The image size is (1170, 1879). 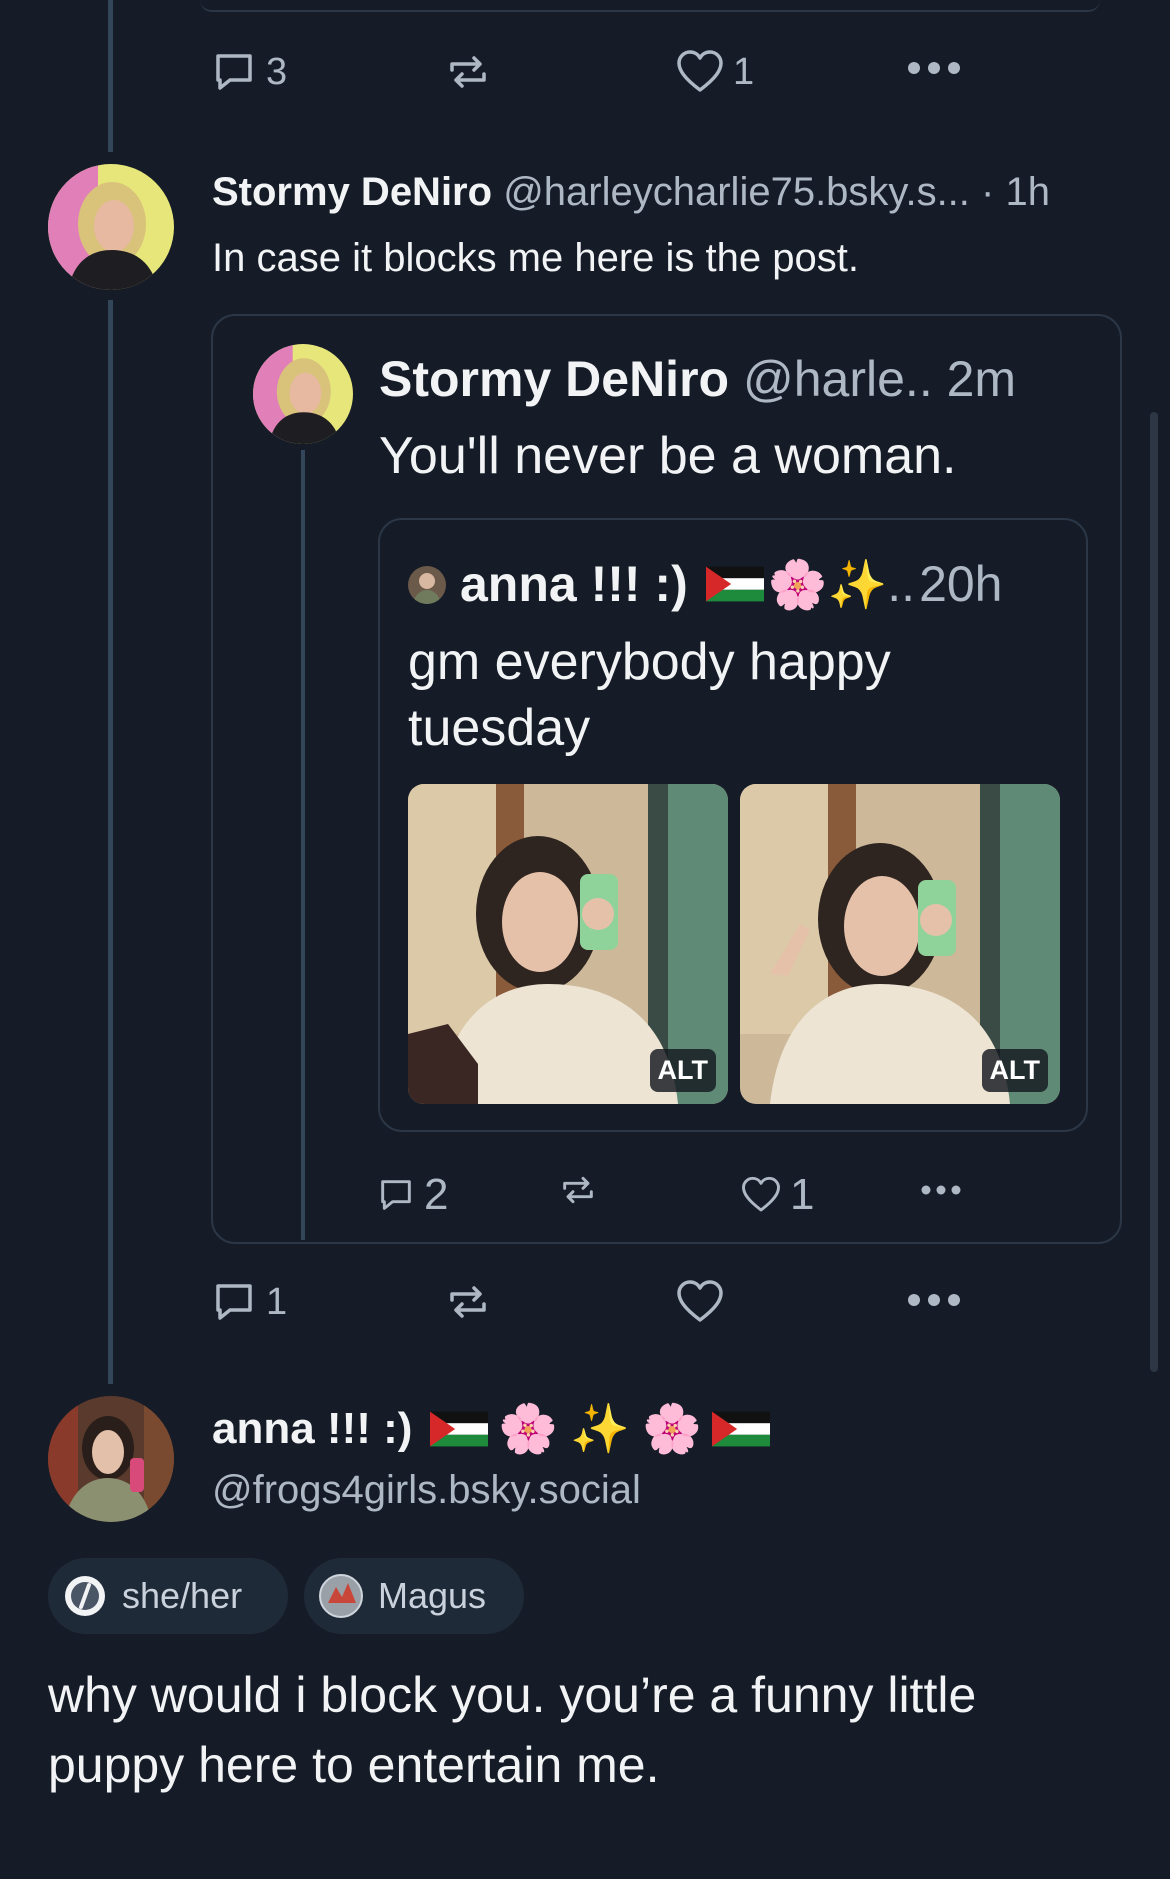 I want to click on reply-button: 3, so click(x=248, y=72).